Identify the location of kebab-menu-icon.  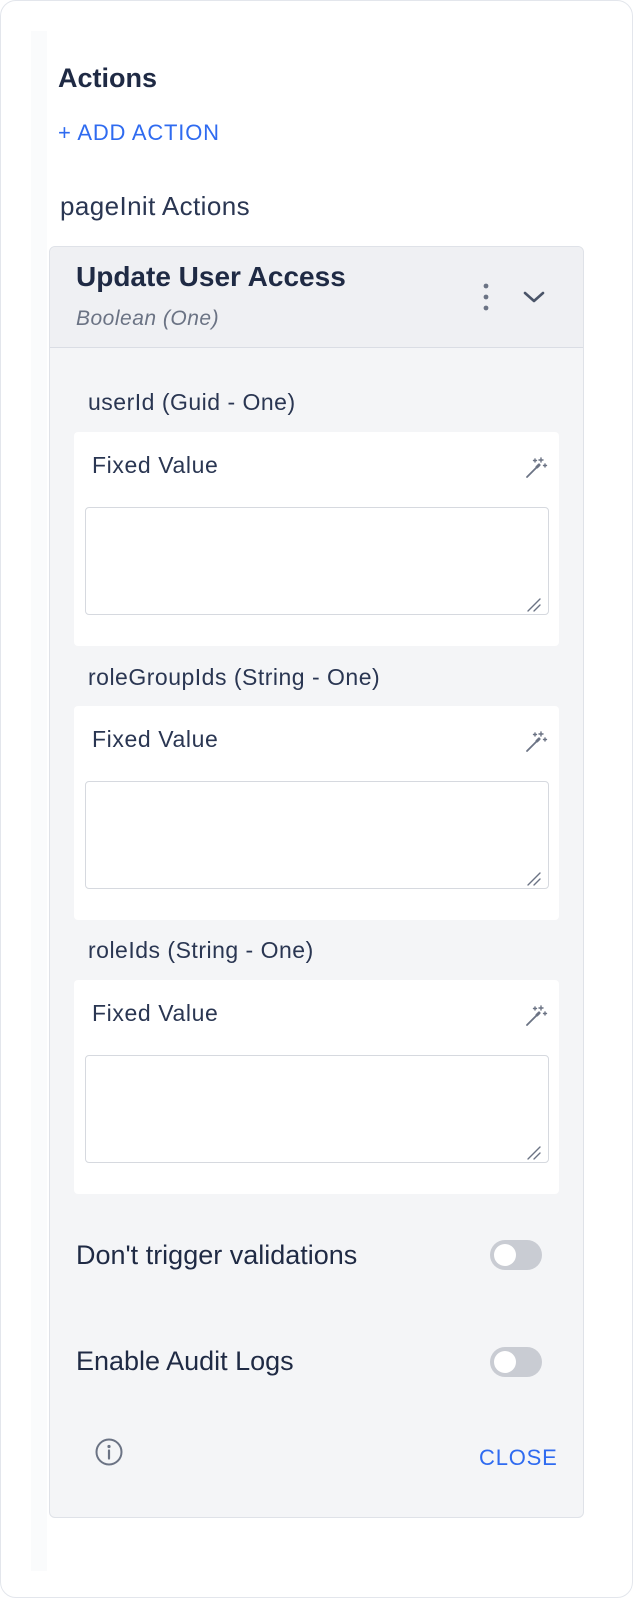
(486, 297).